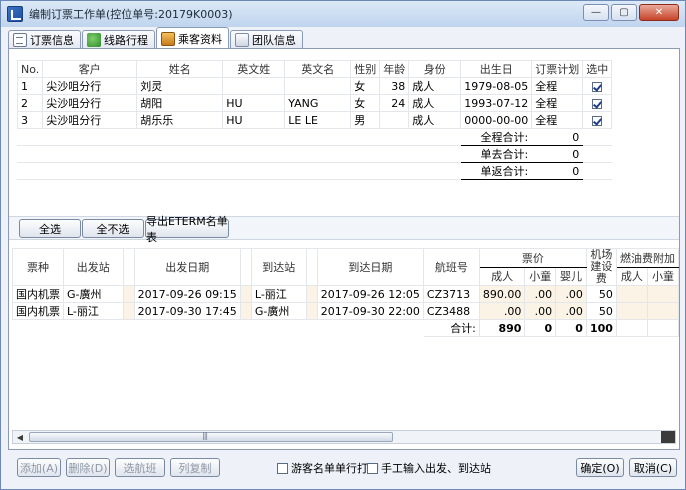  I want to click on cell-arr-date: 2017-09-26 12:05, so click(370, 294).